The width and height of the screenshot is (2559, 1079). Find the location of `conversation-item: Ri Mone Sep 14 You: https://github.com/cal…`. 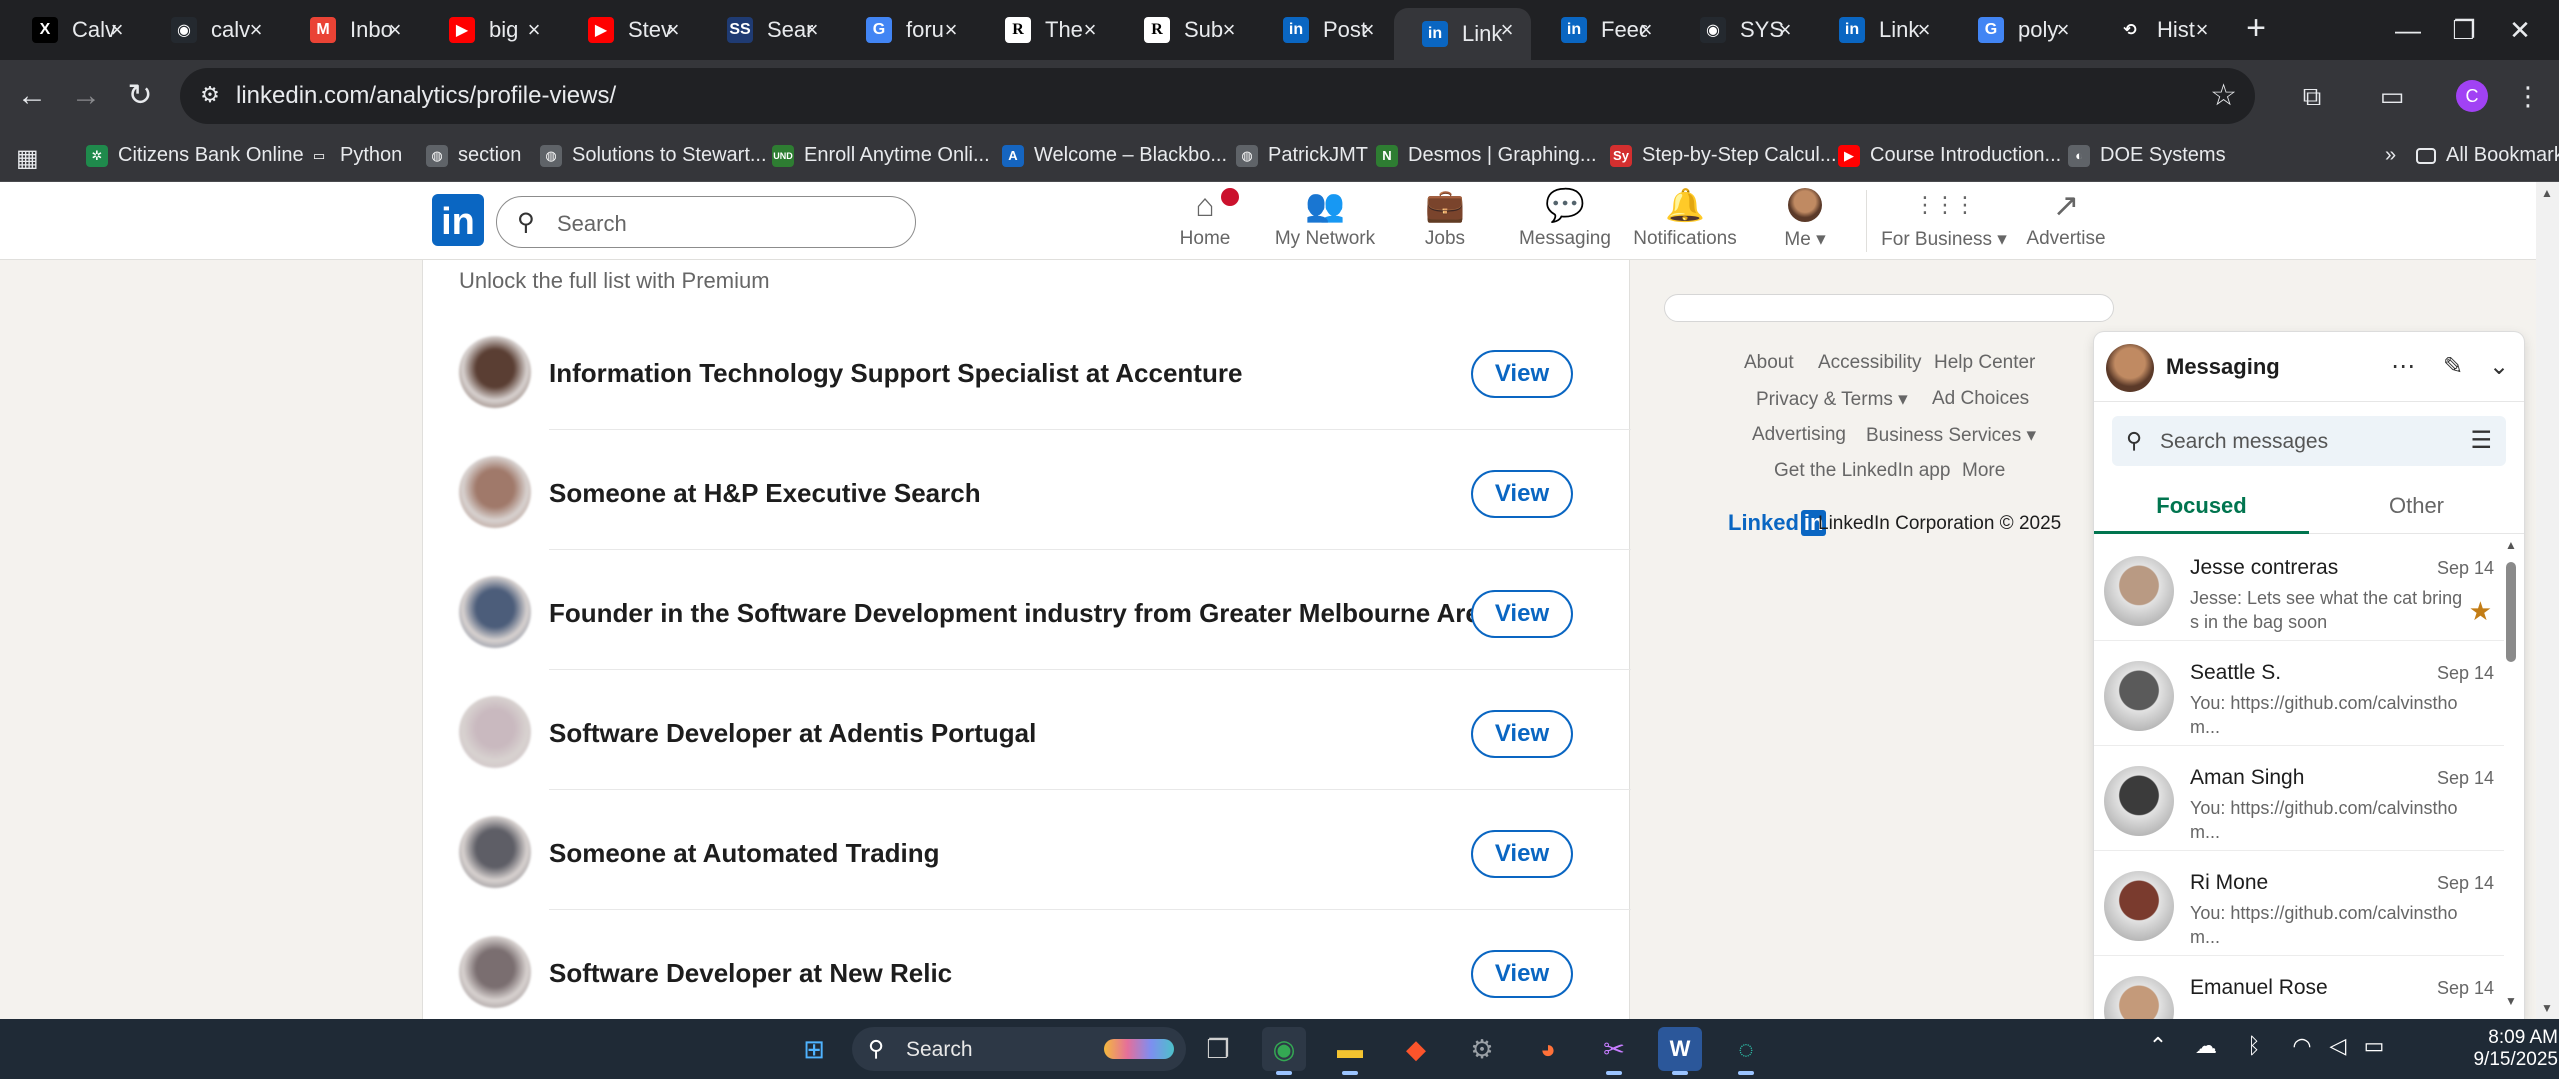

conversation-item: Ri Mone Sep 14 You: https://github.com/cal… is located at coordinates (2299, 903).